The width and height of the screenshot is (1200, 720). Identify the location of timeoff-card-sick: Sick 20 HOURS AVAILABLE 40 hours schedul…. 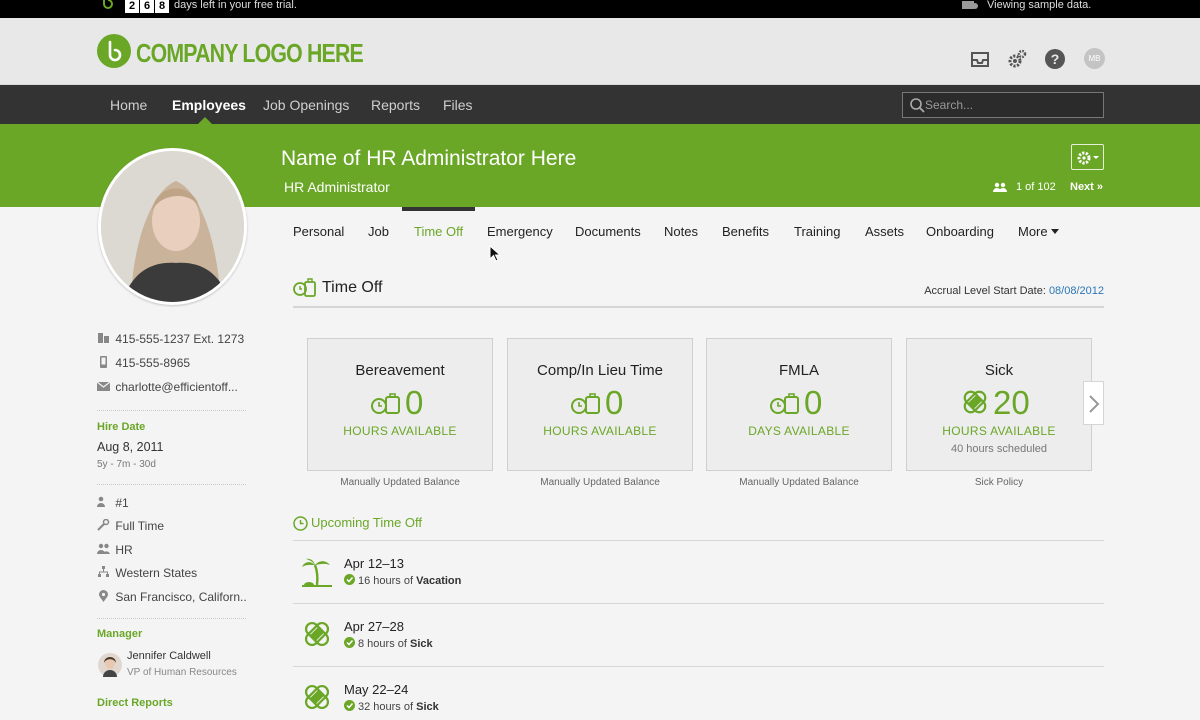
(999, 404).